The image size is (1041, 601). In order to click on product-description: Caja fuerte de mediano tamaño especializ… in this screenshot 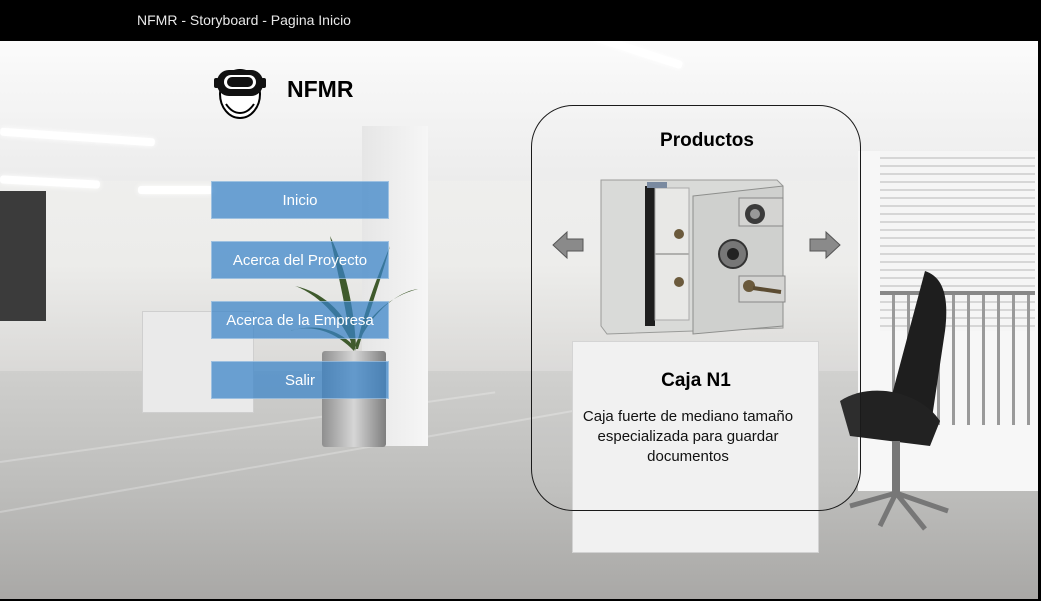, I will do `click(688, 436)`.